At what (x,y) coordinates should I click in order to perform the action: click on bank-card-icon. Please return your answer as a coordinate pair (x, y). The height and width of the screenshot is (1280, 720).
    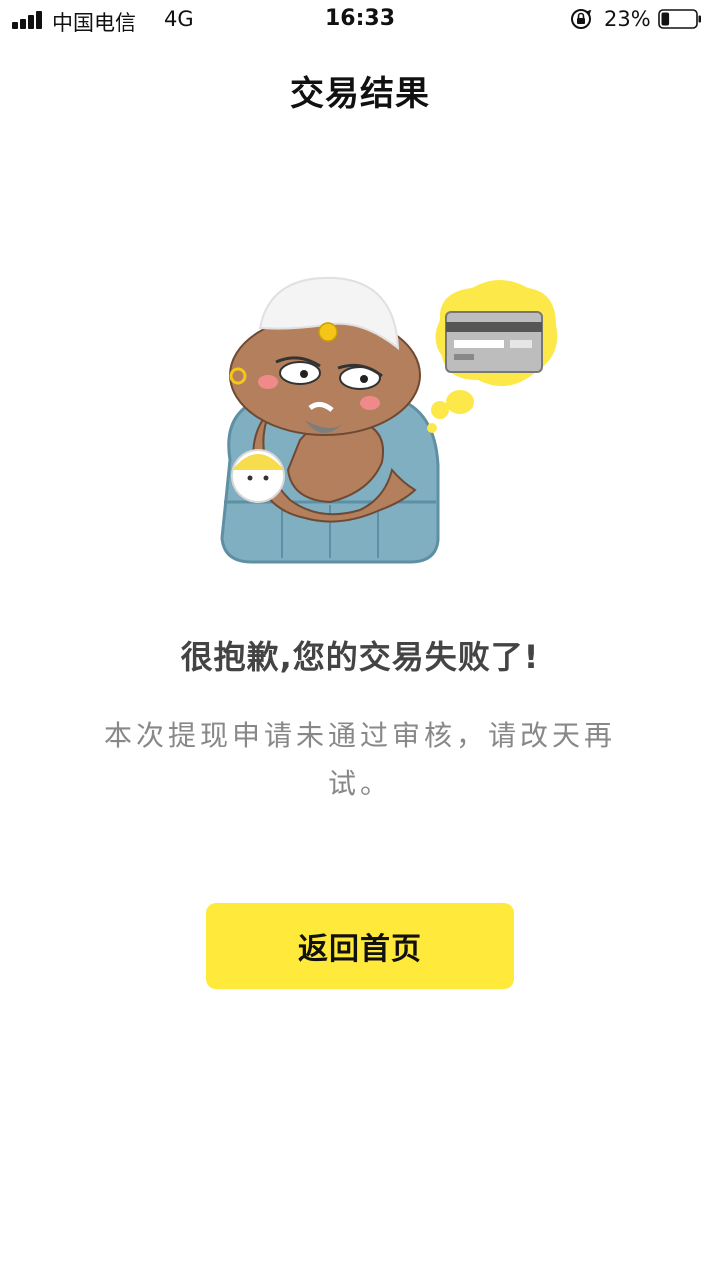
    Looking at the image, I should click on (494, 342).